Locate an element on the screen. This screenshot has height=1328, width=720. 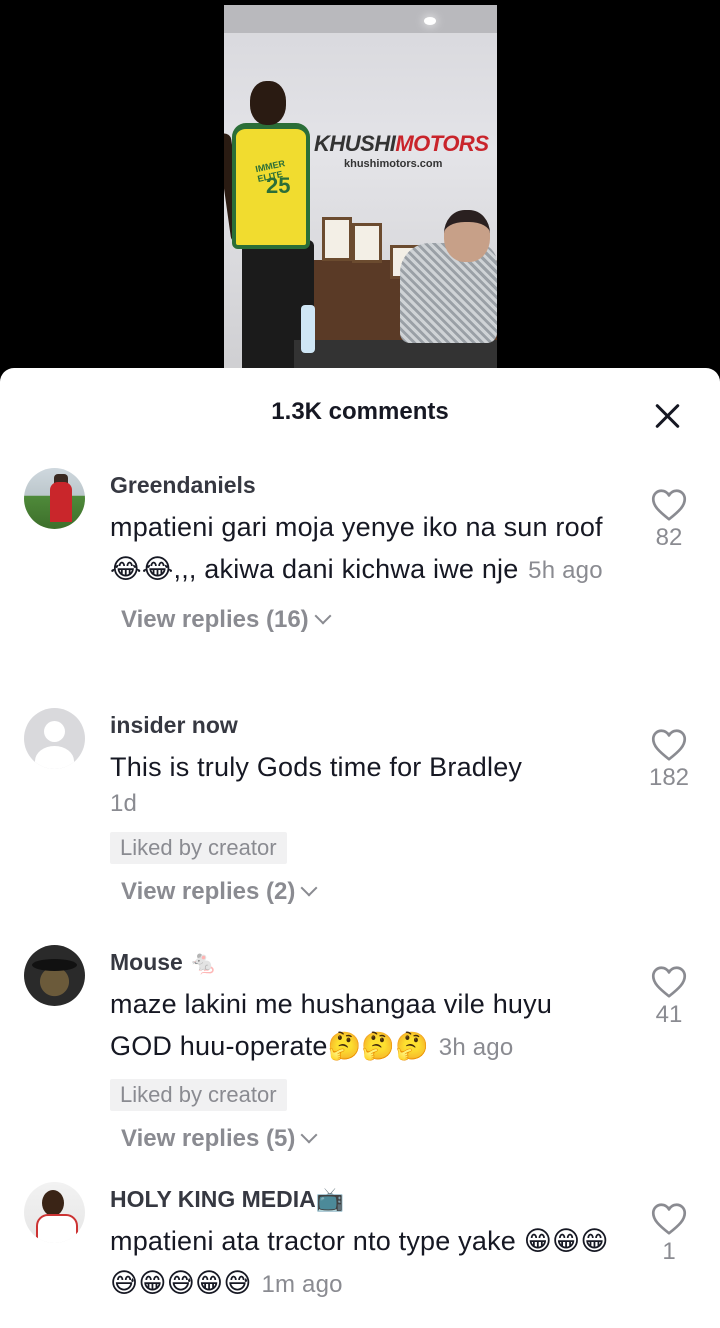
video-sign: KHUSHIMOTORS is located at coordinates (401, 144).